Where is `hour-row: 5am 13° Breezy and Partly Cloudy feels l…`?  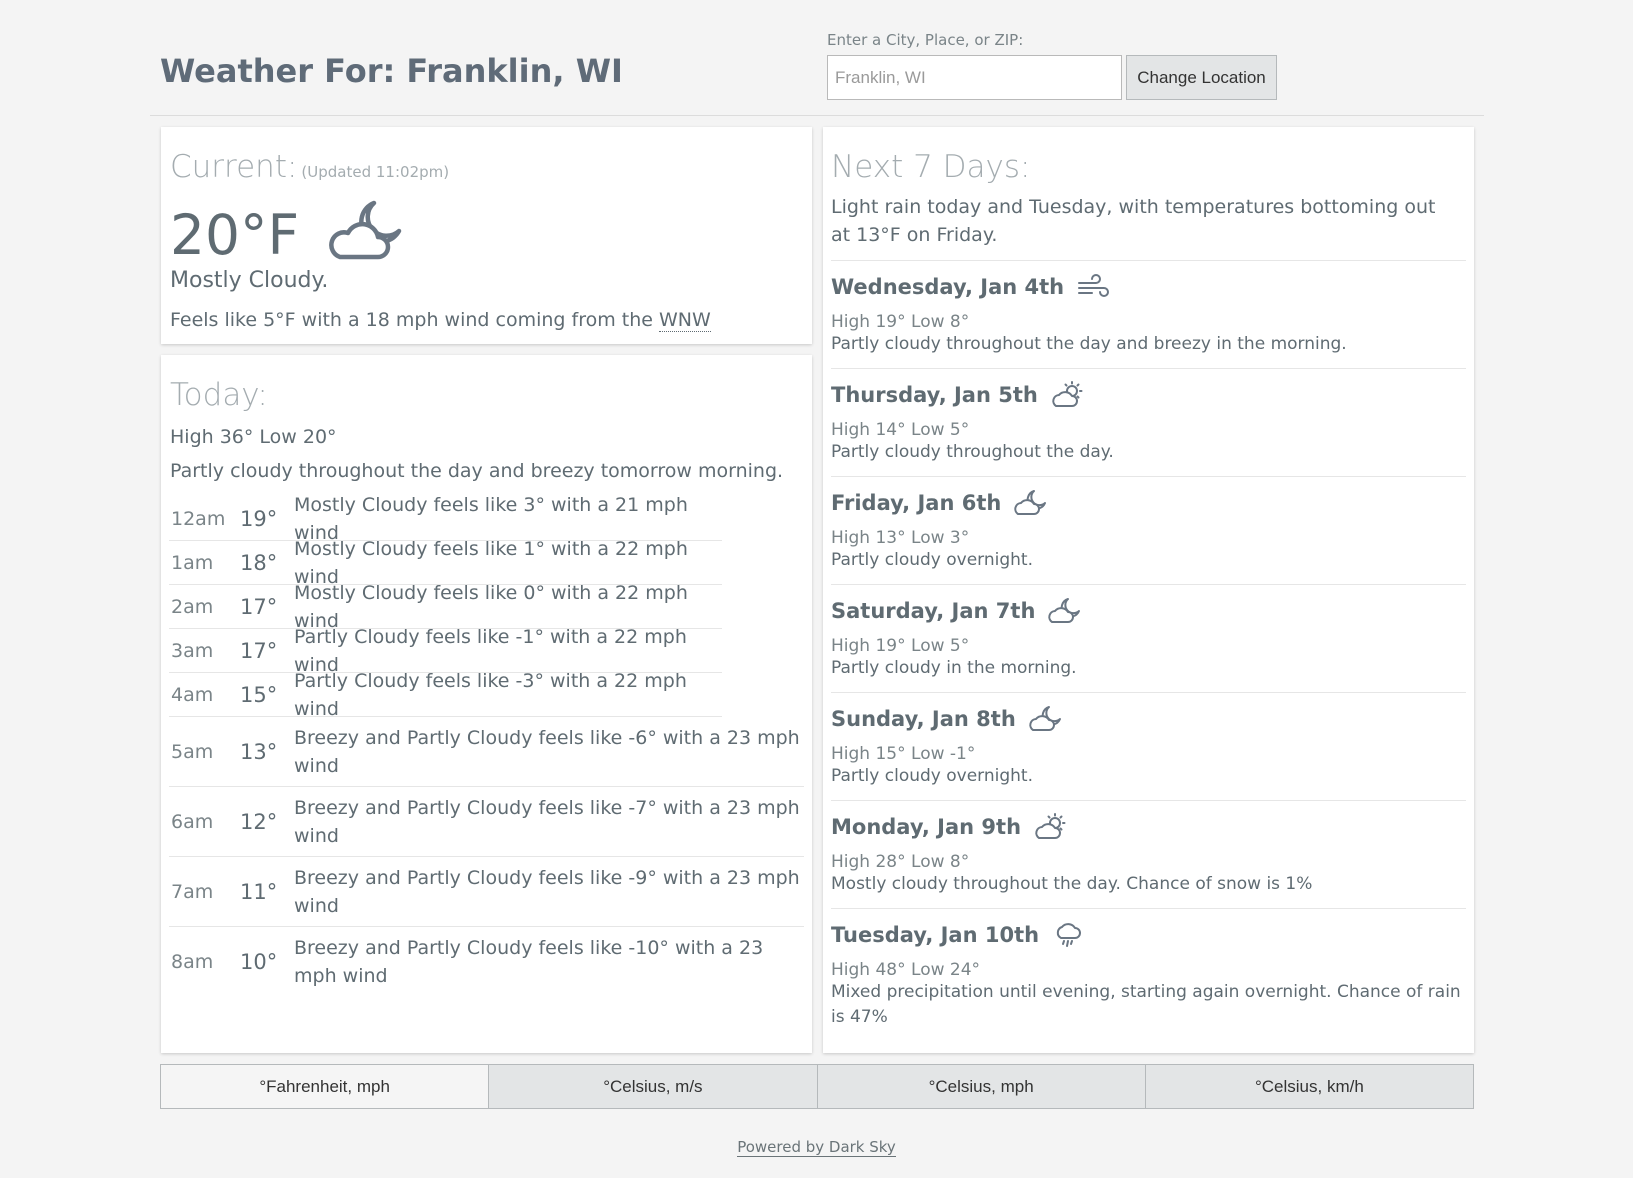
hour-row: 5am 13° Breezy and Partly Cloudy feels l… is located at coordinates (486, 752).